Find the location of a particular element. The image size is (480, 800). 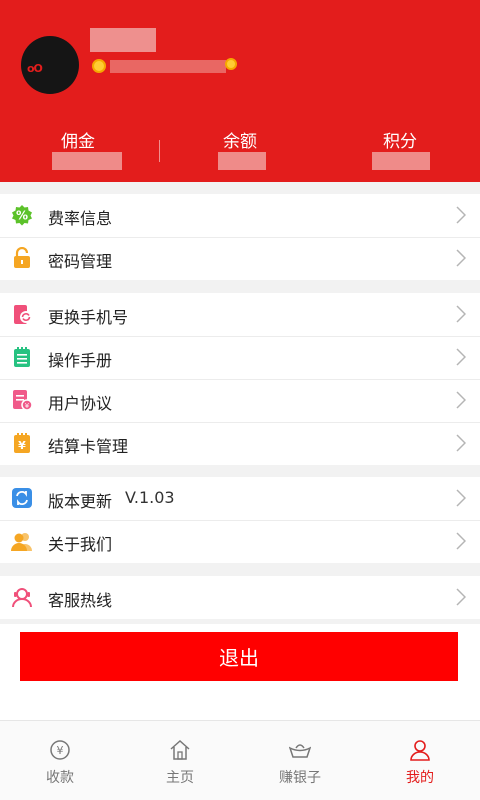

settlement-card-icon: ¥ is located at coordinates (22, 443).